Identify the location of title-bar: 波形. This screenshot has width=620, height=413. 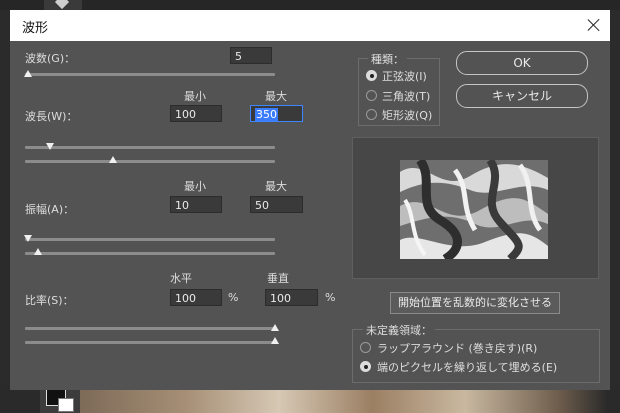
(310, 25).